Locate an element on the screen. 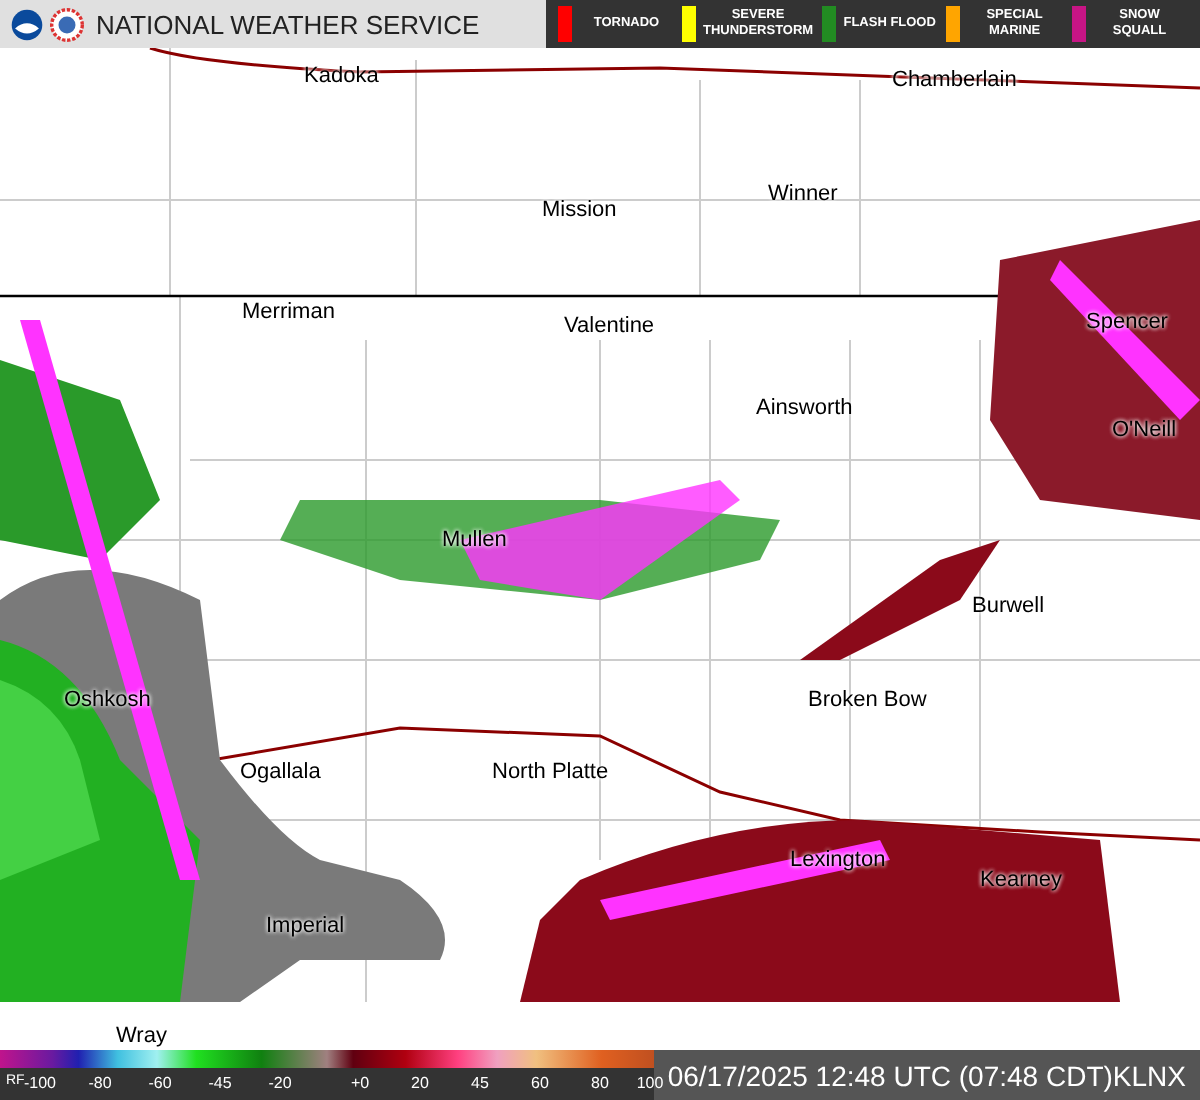  city-label: Imperial is located at coordinates (305, 926).